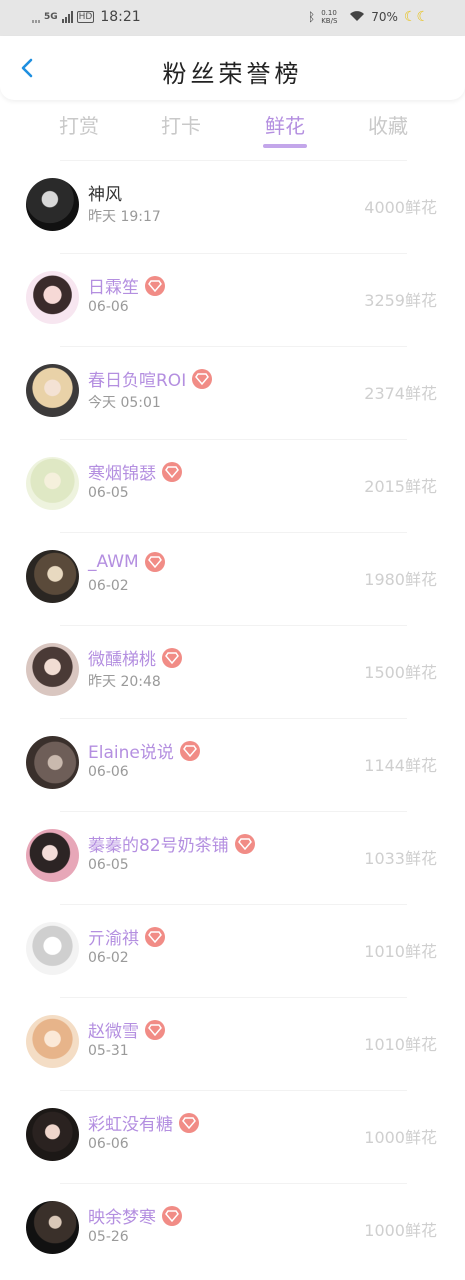  What do you see at coordinates (400, 579) in the screenshot?
I see `flower-amount: 1980鲜花` at bounding box center [400, 579].